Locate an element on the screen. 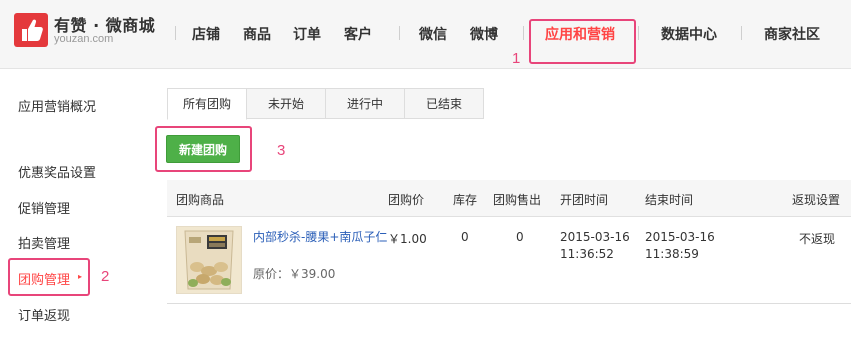 This screenshot has height=337, width=851. product-name-link: 内部秒杀-腰果+南瓜子仁 is located at coordinates (328, 237).